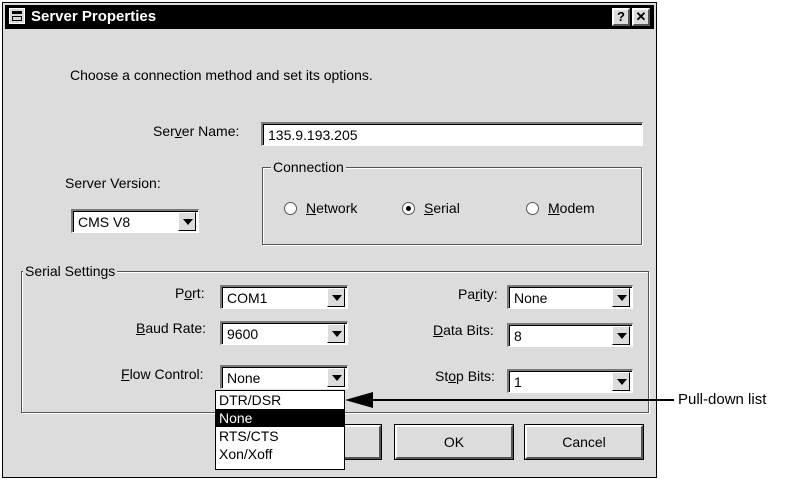 The width and height of the screenshot is (788, 480). What do you see at coordinates (518, 382) in the screenshot?
I see `stop-bits-value: 1` at bounding box center [518, 382].